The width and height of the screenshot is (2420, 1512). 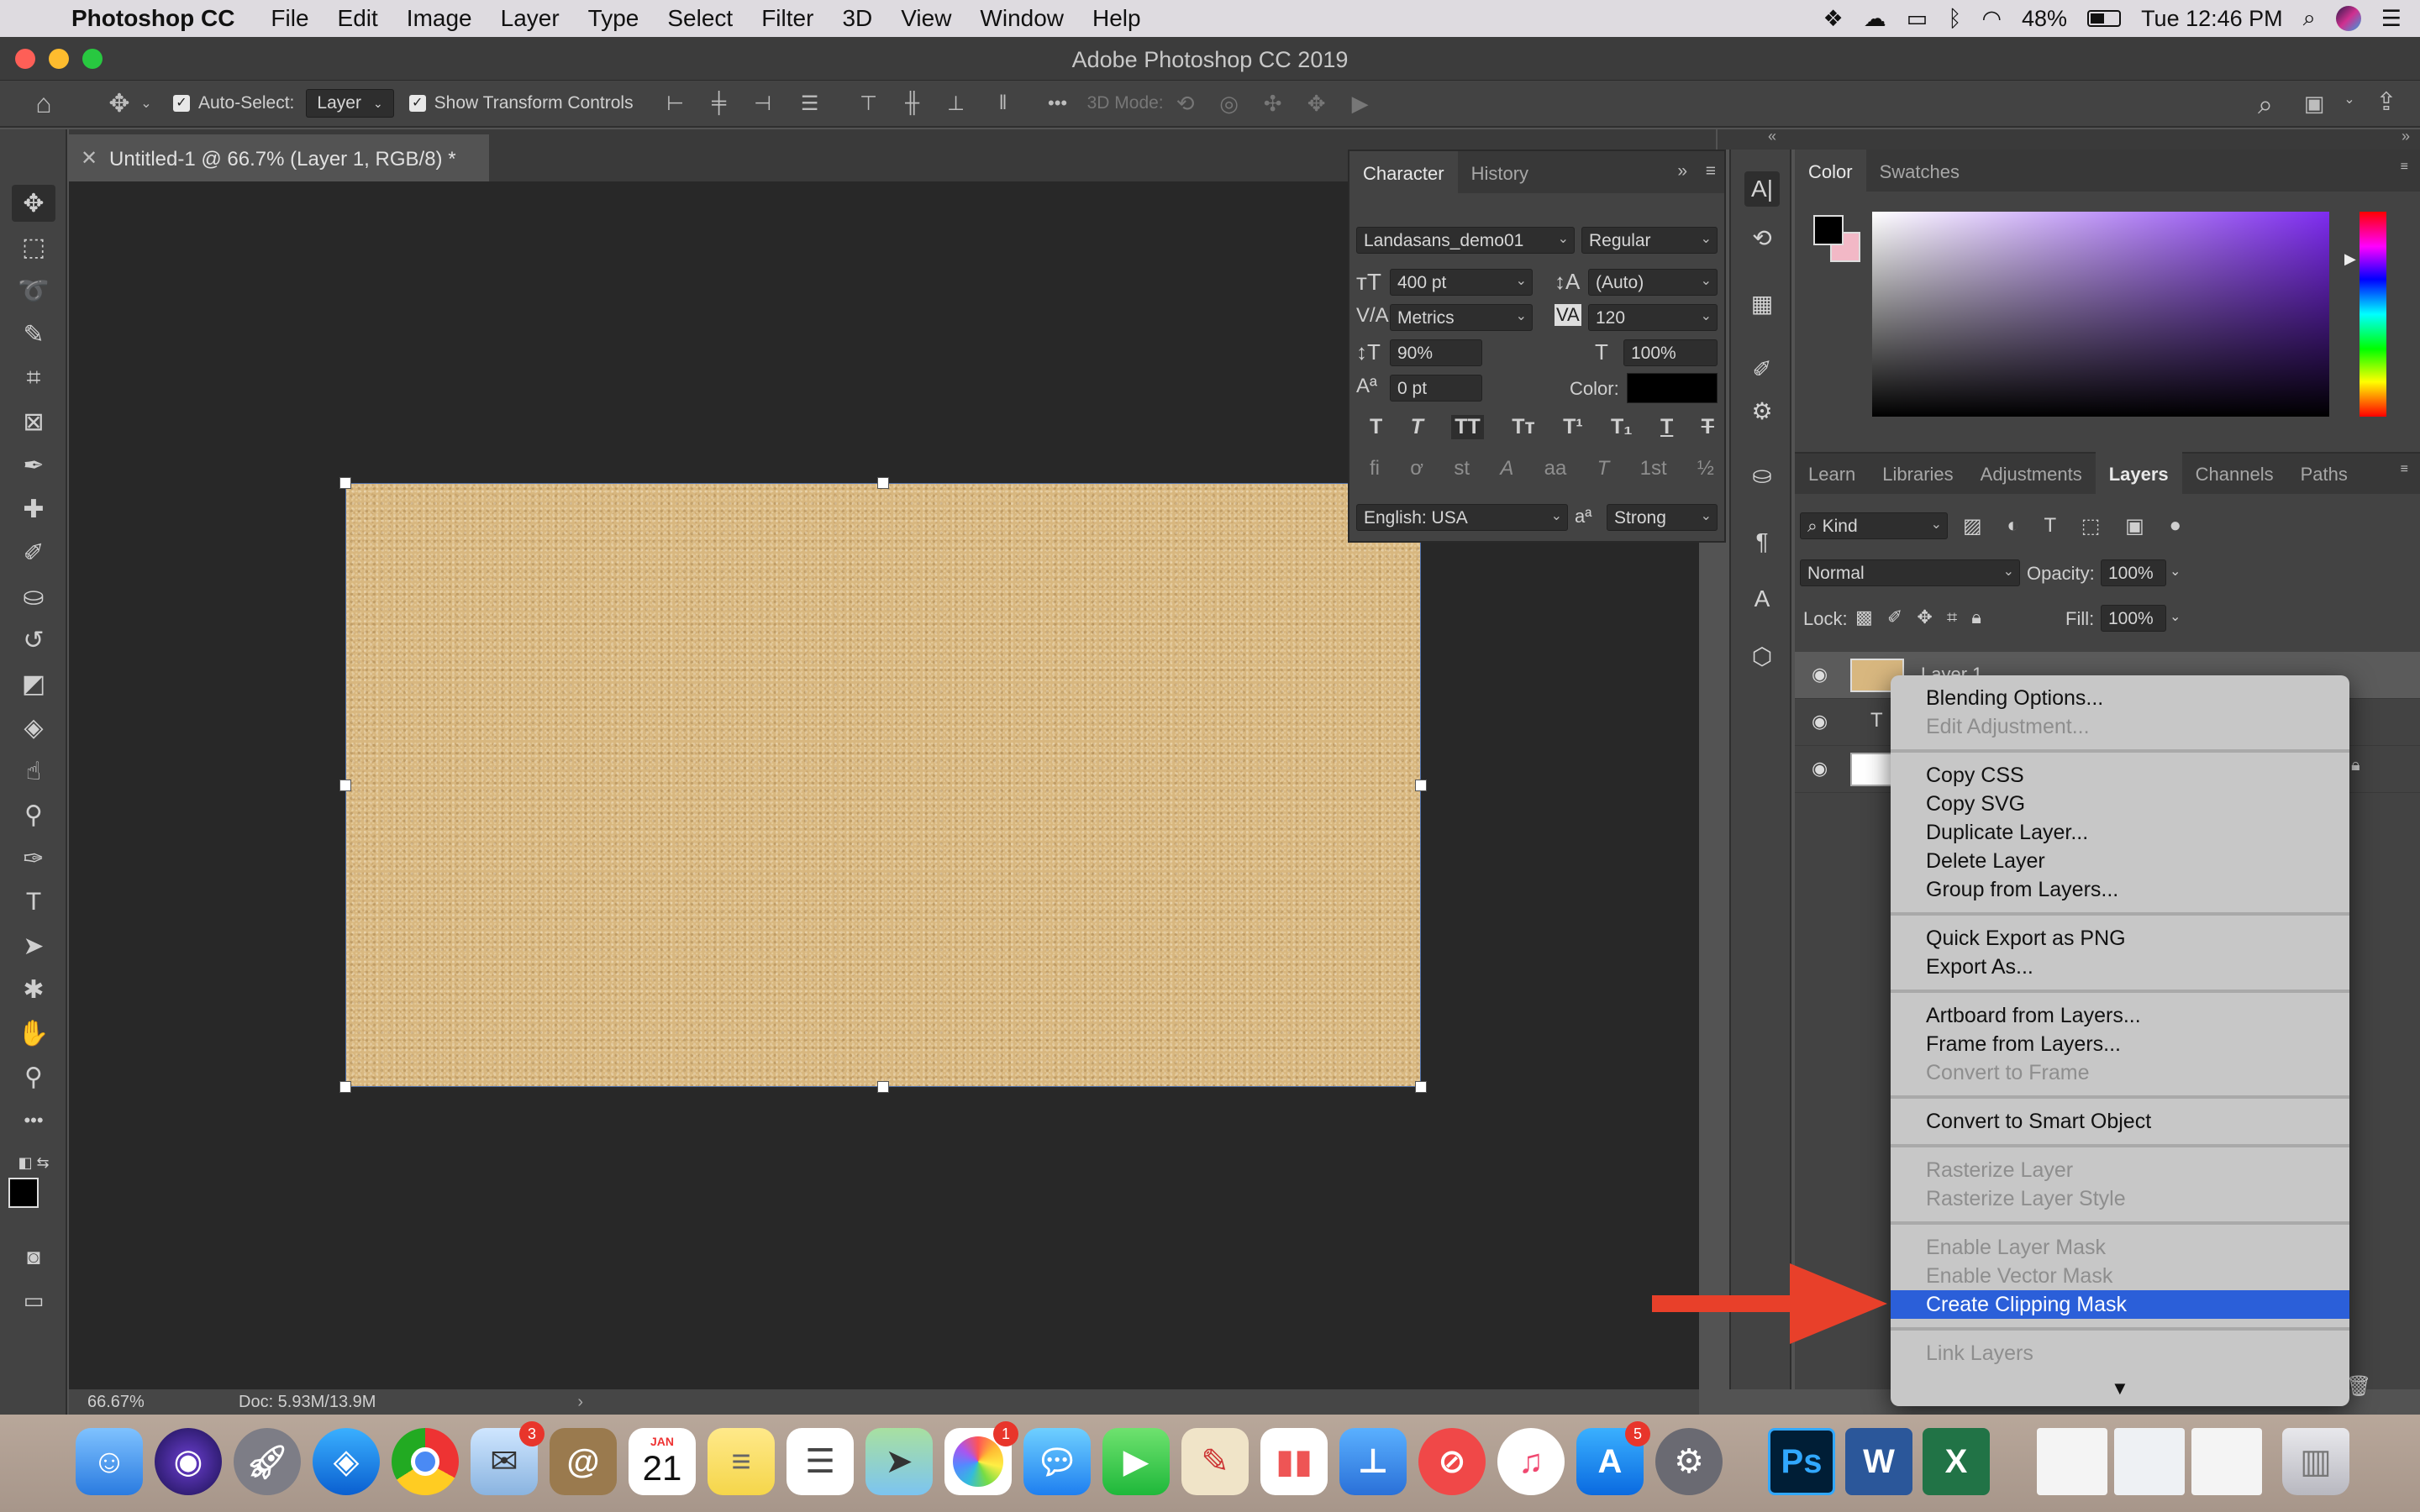 I want to click on airplay-icon: ▭, so click(x=1918, y=19).